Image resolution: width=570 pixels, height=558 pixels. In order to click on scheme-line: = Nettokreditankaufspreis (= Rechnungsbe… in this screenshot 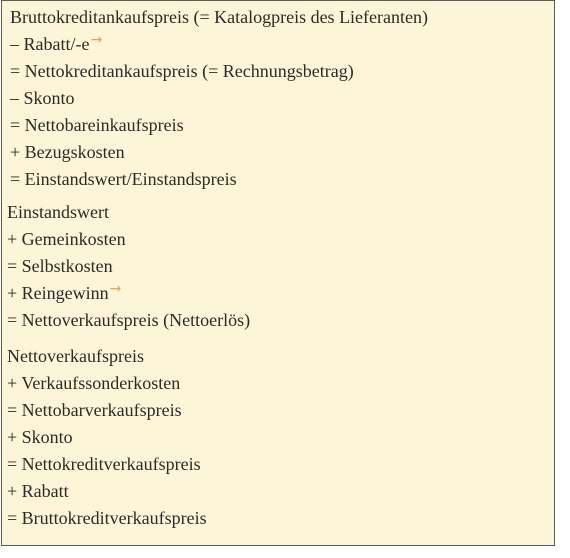, I will do `click(182, 71)`.